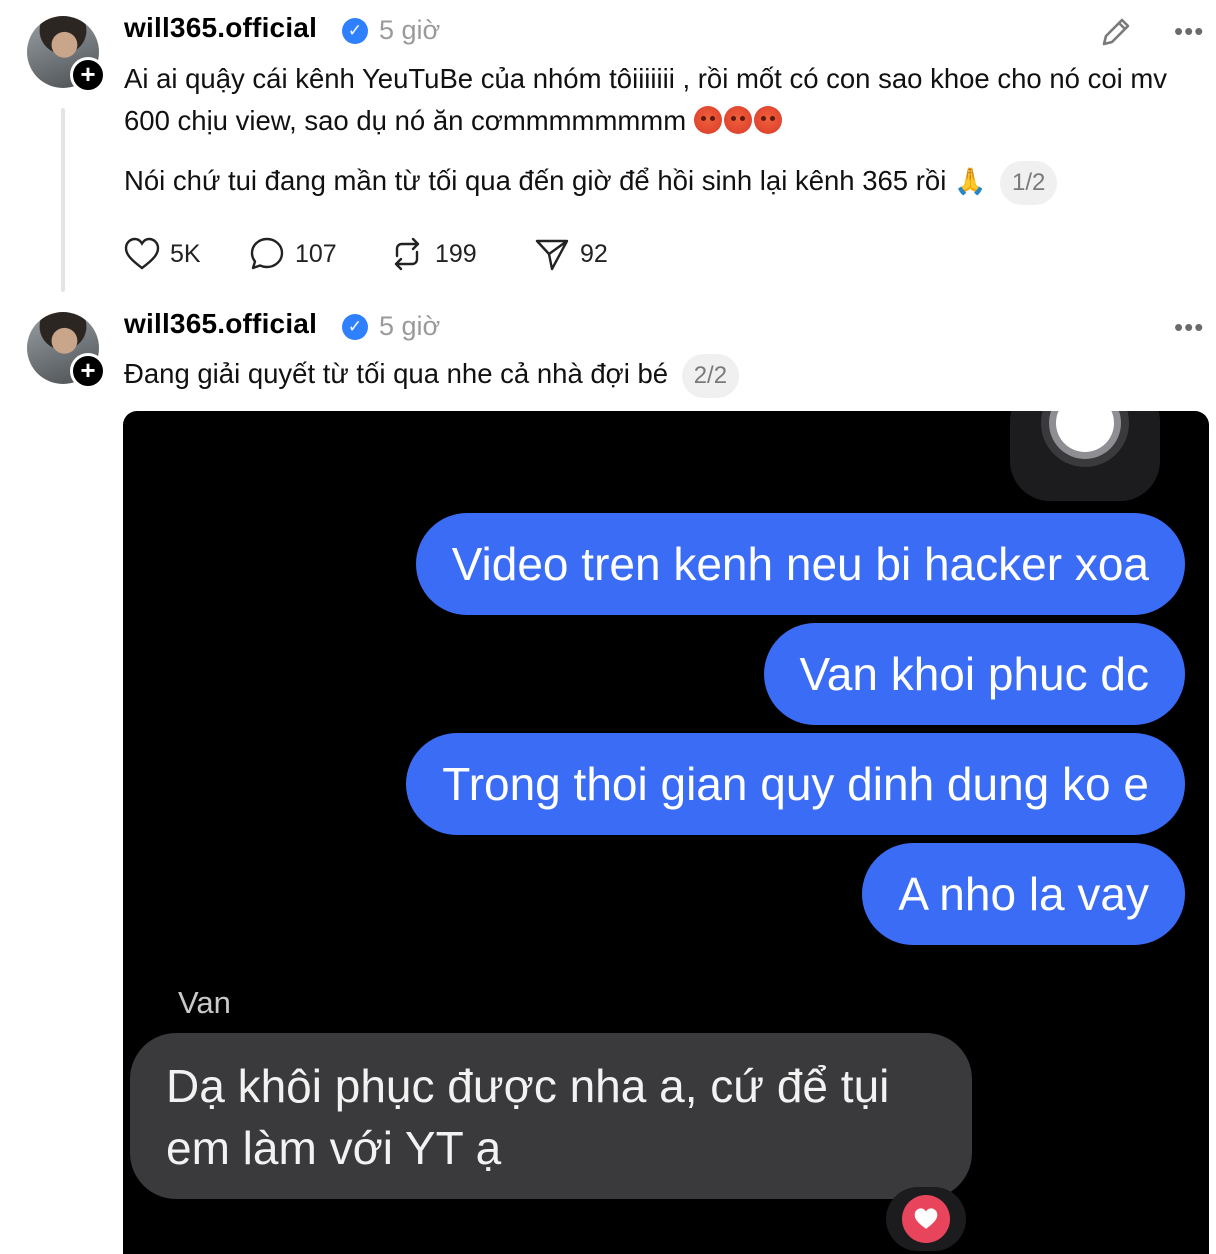  What do you see at coordinates (594, 253) in the screenshot?
I see `share-count: 92` at bounding box center [594, 253].